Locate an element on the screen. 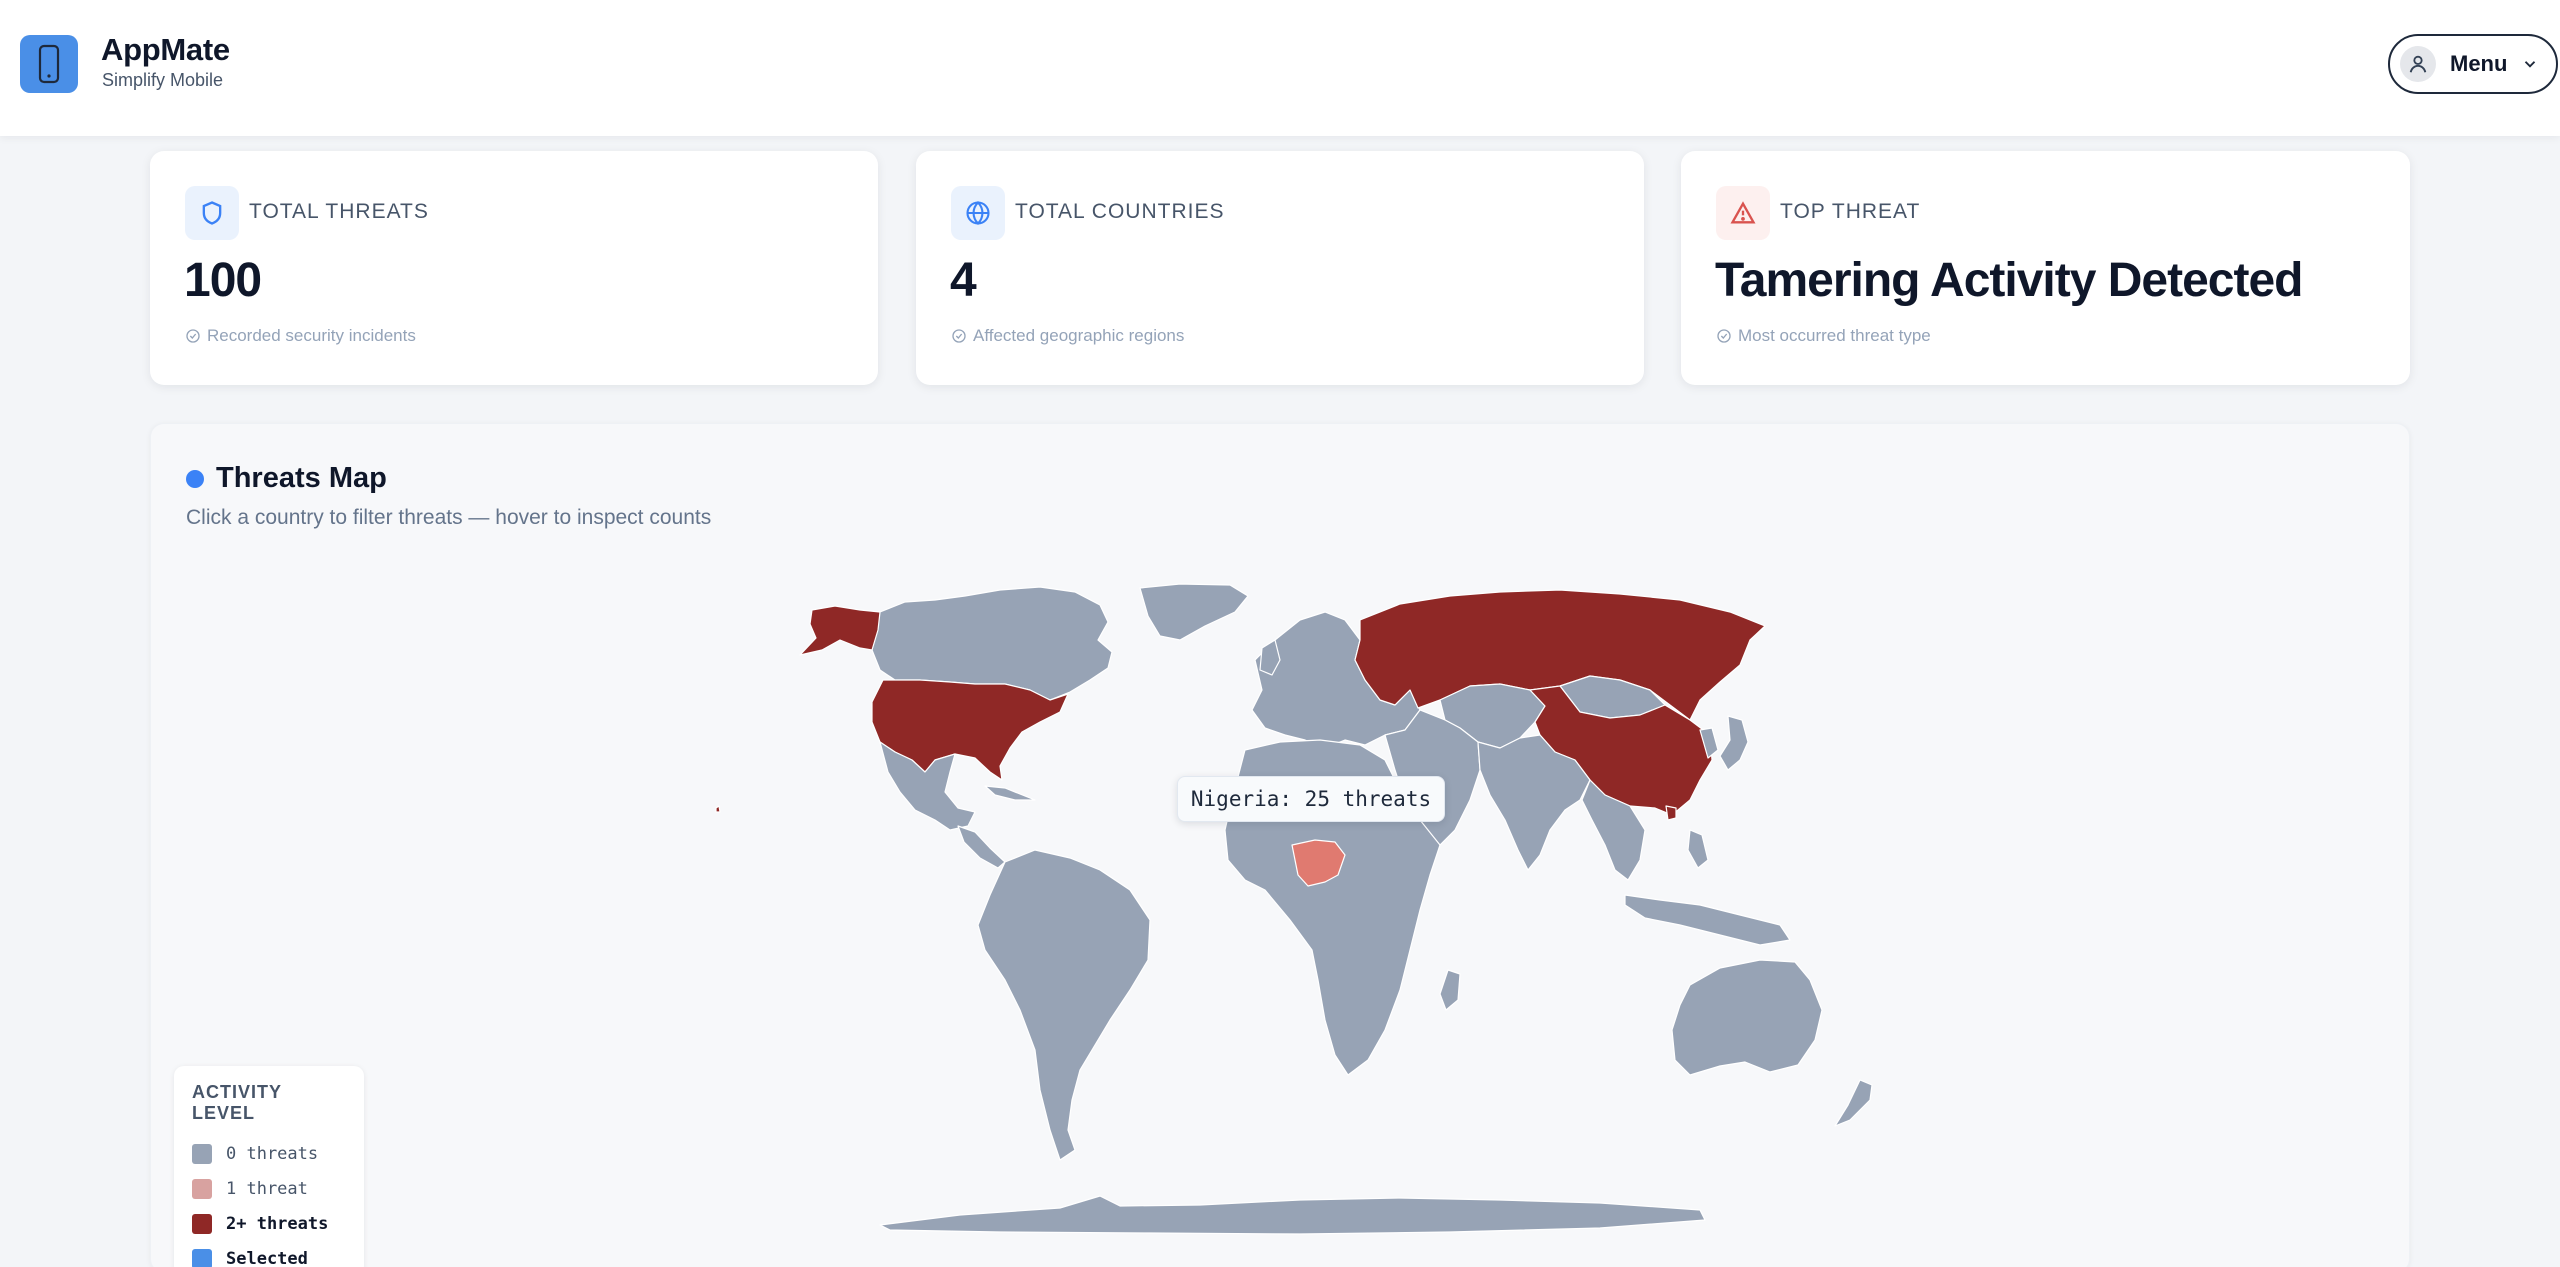 The height and width of the screenshot is (1267, 2560). country-greenland is located at coordinates (1194, 612).